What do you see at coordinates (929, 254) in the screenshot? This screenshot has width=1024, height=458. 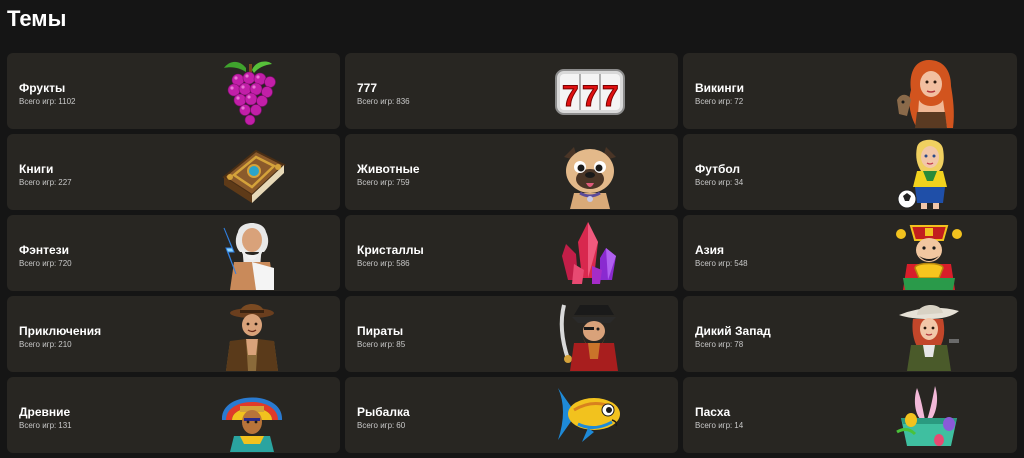 I see `asian-fortune-god-icon` at bounding box center [929, 254].